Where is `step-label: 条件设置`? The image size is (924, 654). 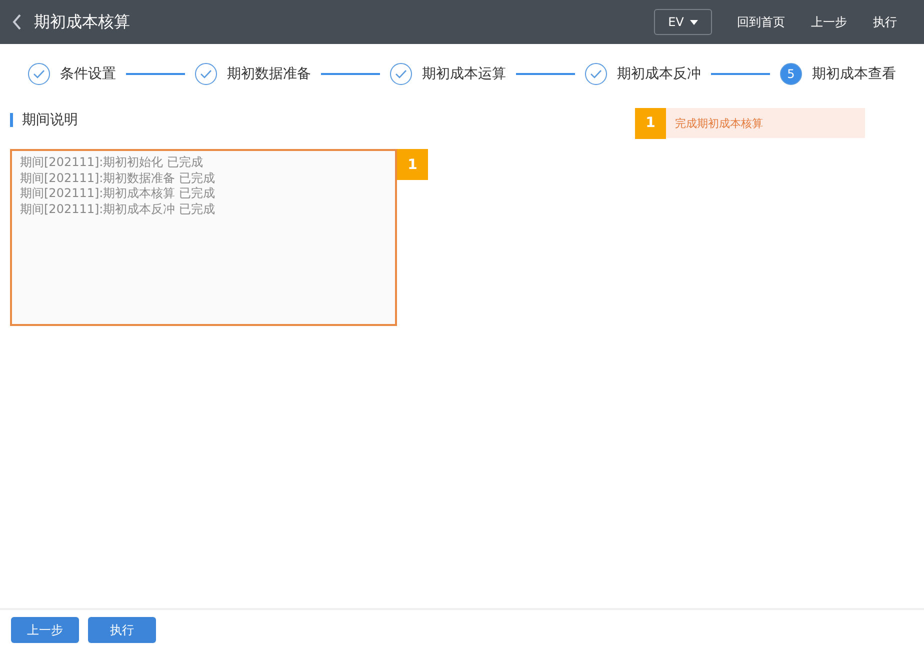
step-label: 条件设置 is located at coordinates (88, 74).